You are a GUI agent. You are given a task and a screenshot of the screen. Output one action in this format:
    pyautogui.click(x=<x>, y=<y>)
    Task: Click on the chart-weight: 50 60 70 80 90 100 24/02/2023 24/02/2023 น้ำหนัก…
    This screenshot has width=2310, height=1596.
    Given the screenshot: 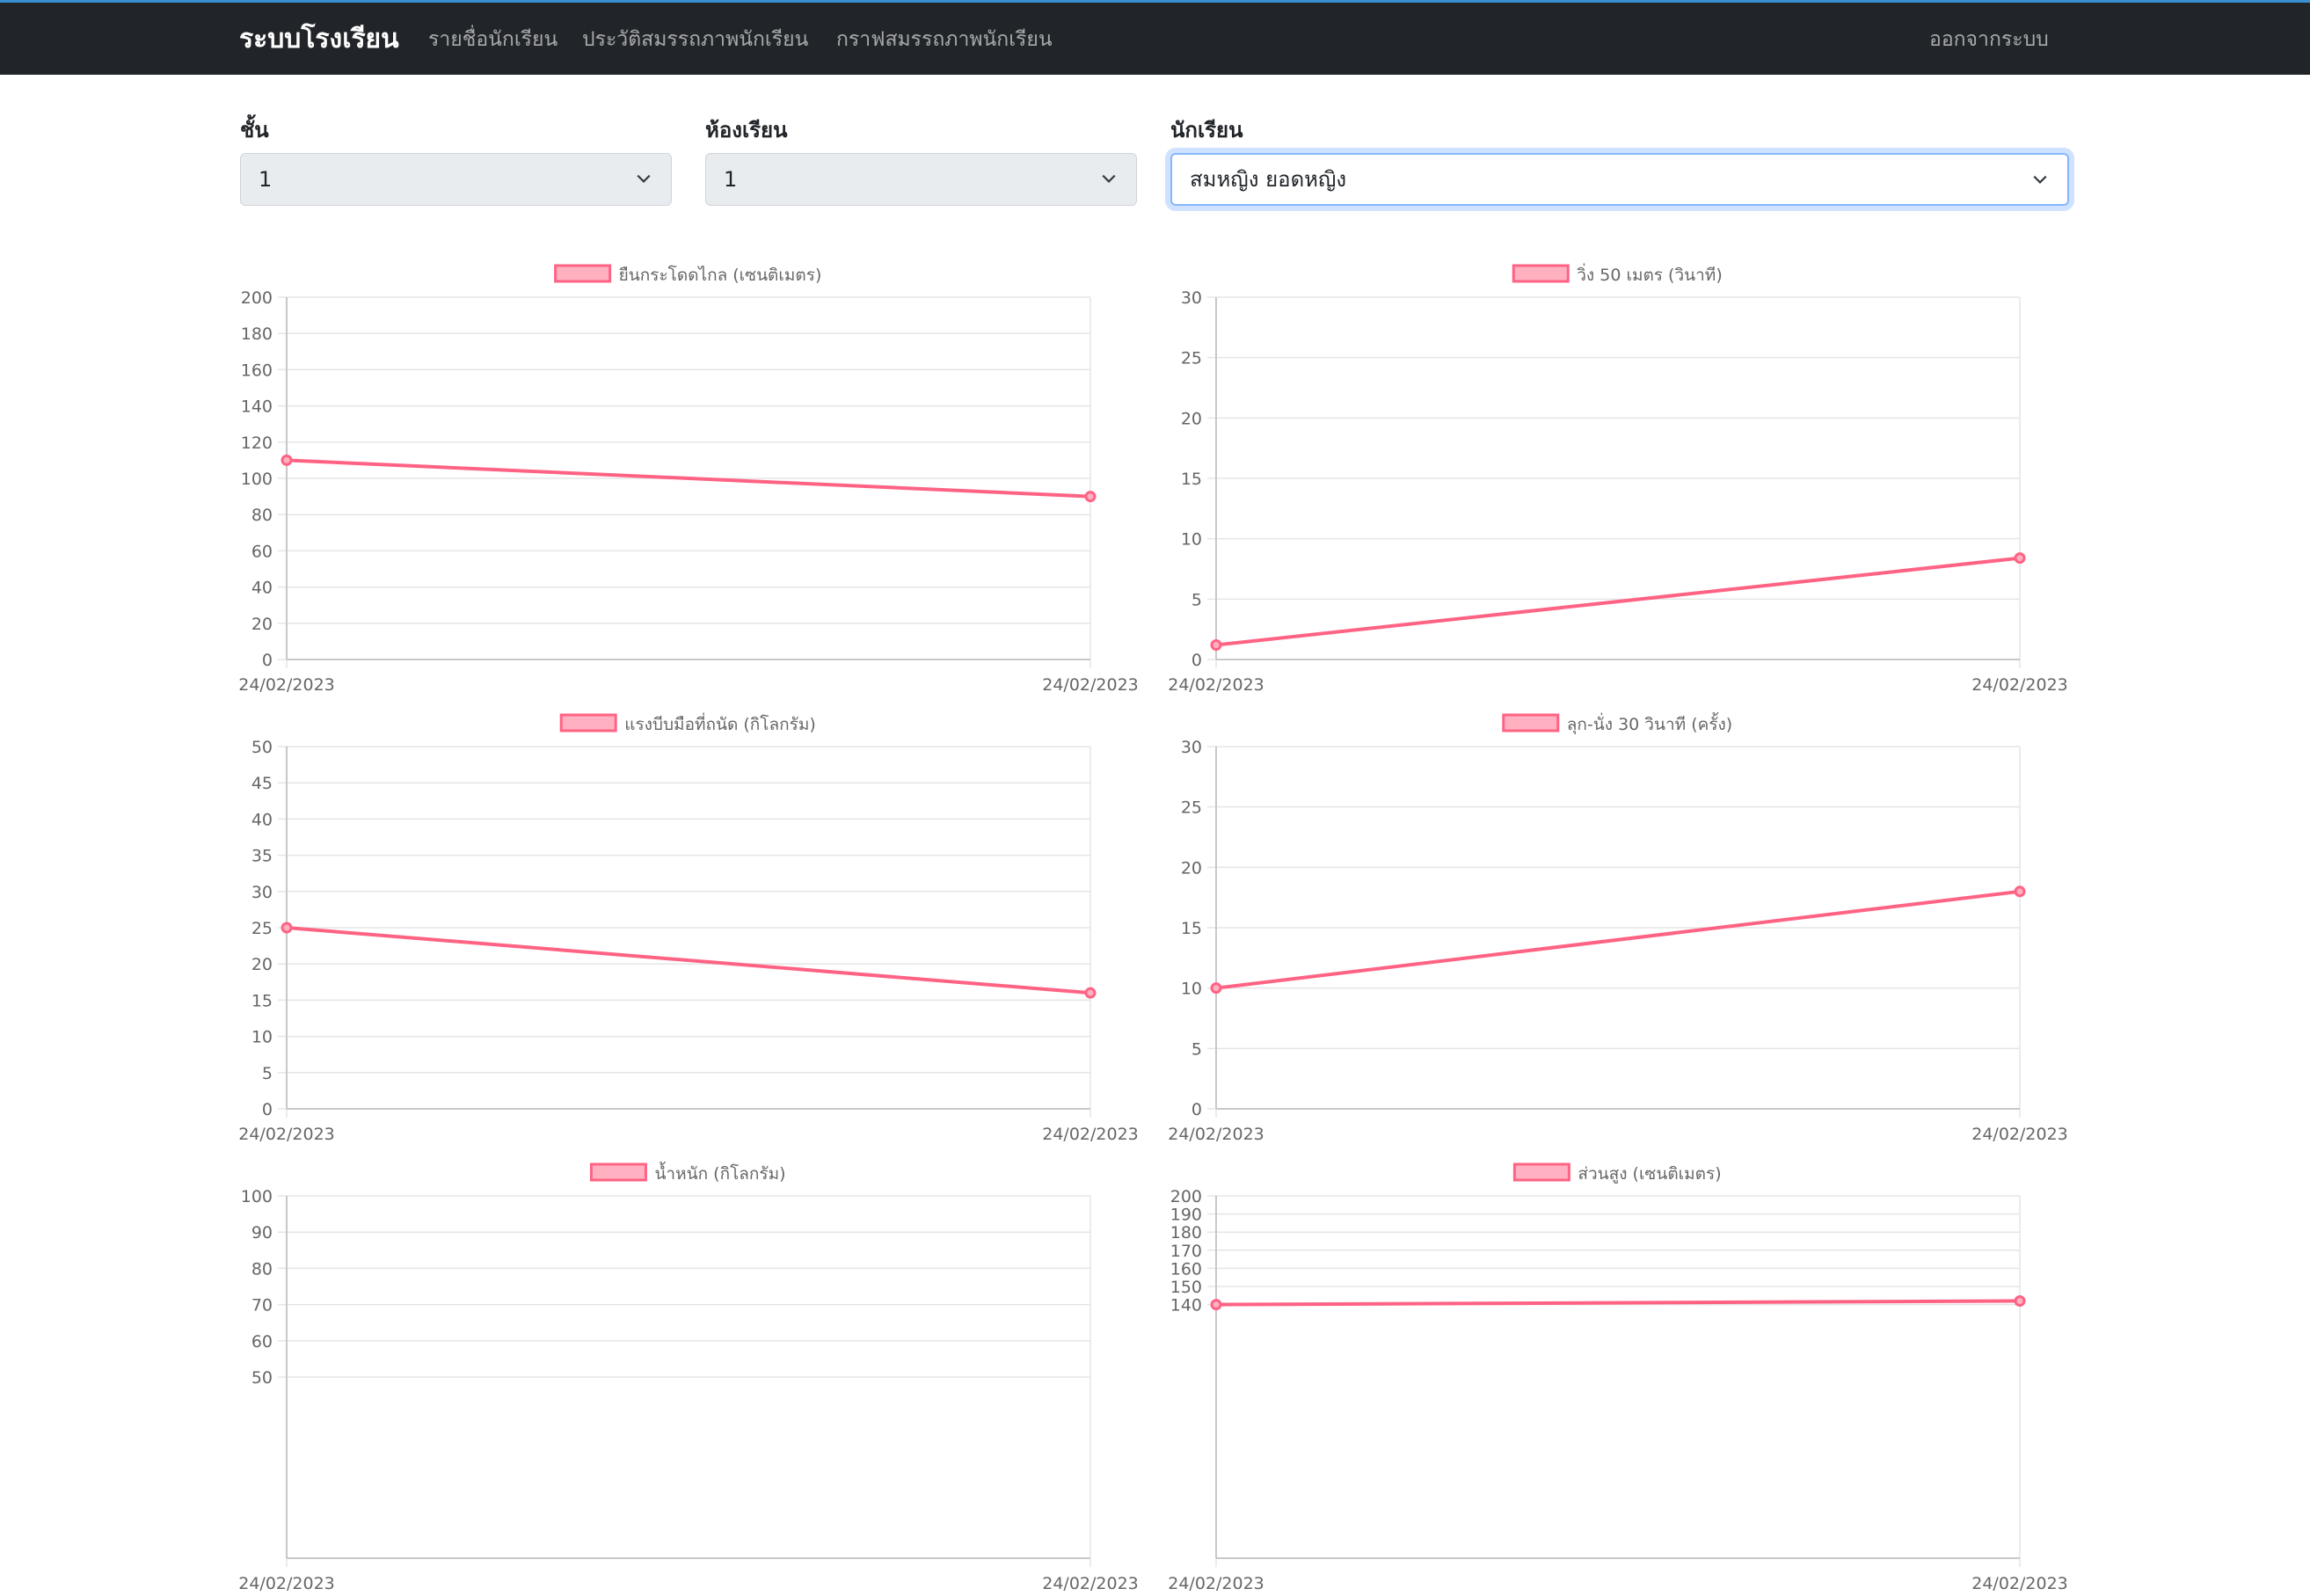 What is the action you would take?
    pyautogui.click(x=688, y=1378)
    